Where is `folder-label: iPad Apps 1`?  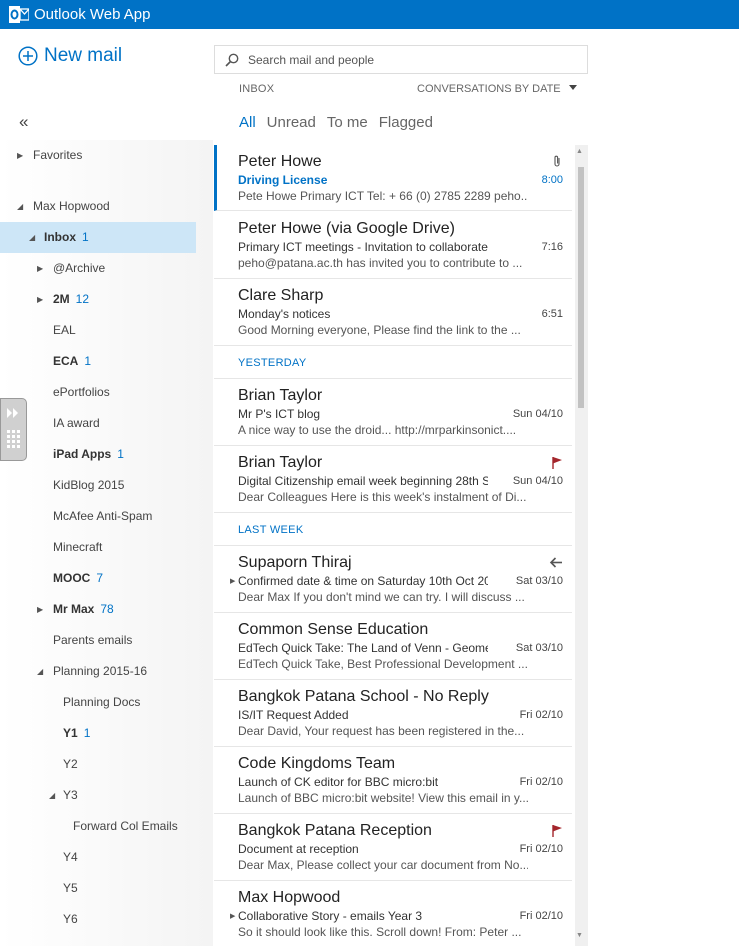 folder-label: iPad Apps 1 is located at coordinates (88, 454).